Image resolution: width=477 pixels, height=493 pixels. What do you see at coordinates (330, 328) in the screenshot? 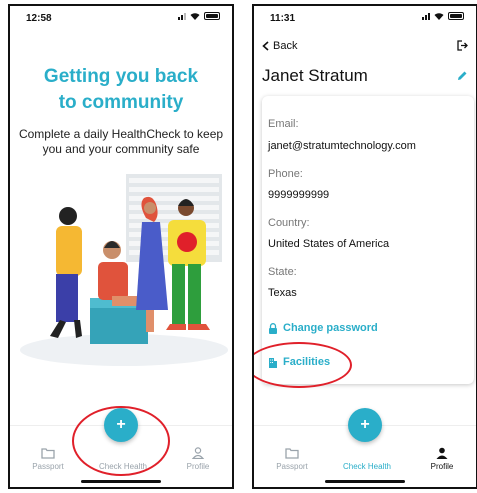
I see `change-password-label: Change password` at bounding box center [330, 328].